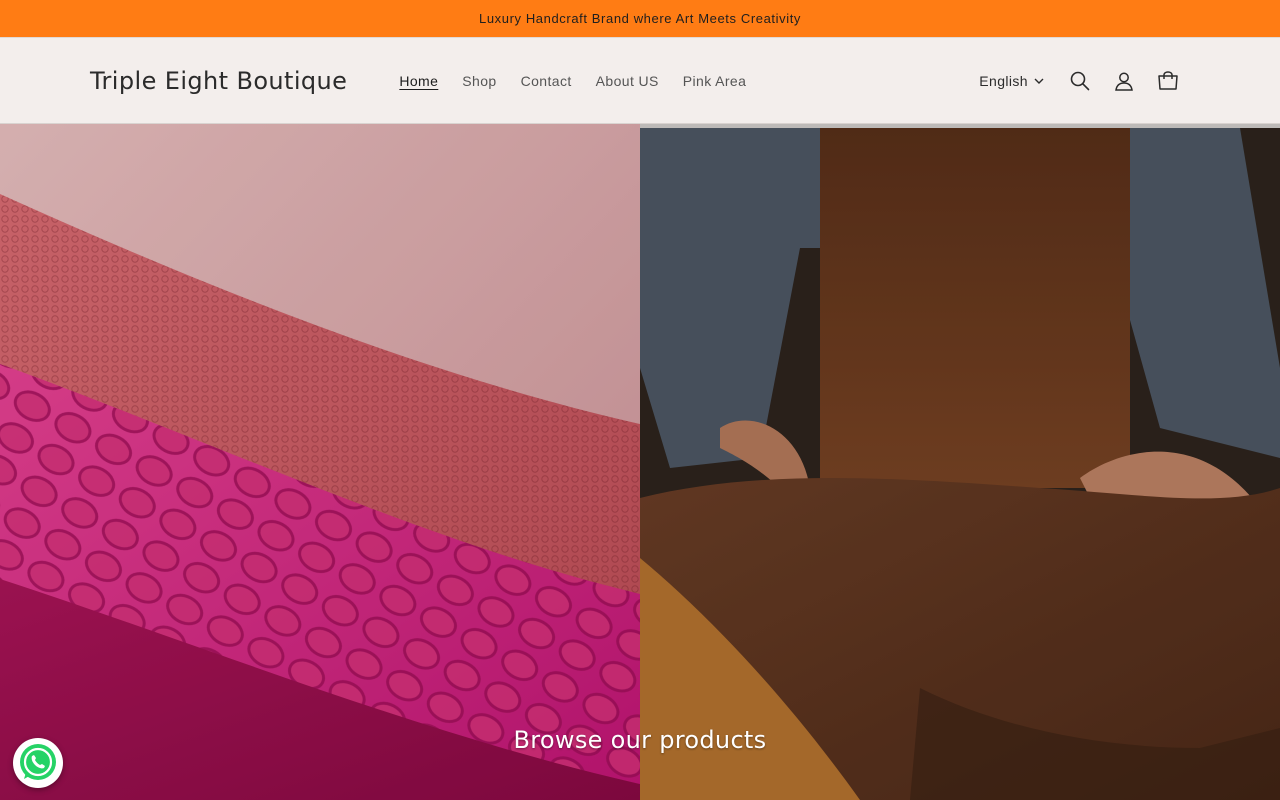 This screenshot has height=800, width=1280. What do you see at coordinates (640, 740) in the screenshot?
I see `hero-caption: Browse our products` at bounding box center [640, 740].